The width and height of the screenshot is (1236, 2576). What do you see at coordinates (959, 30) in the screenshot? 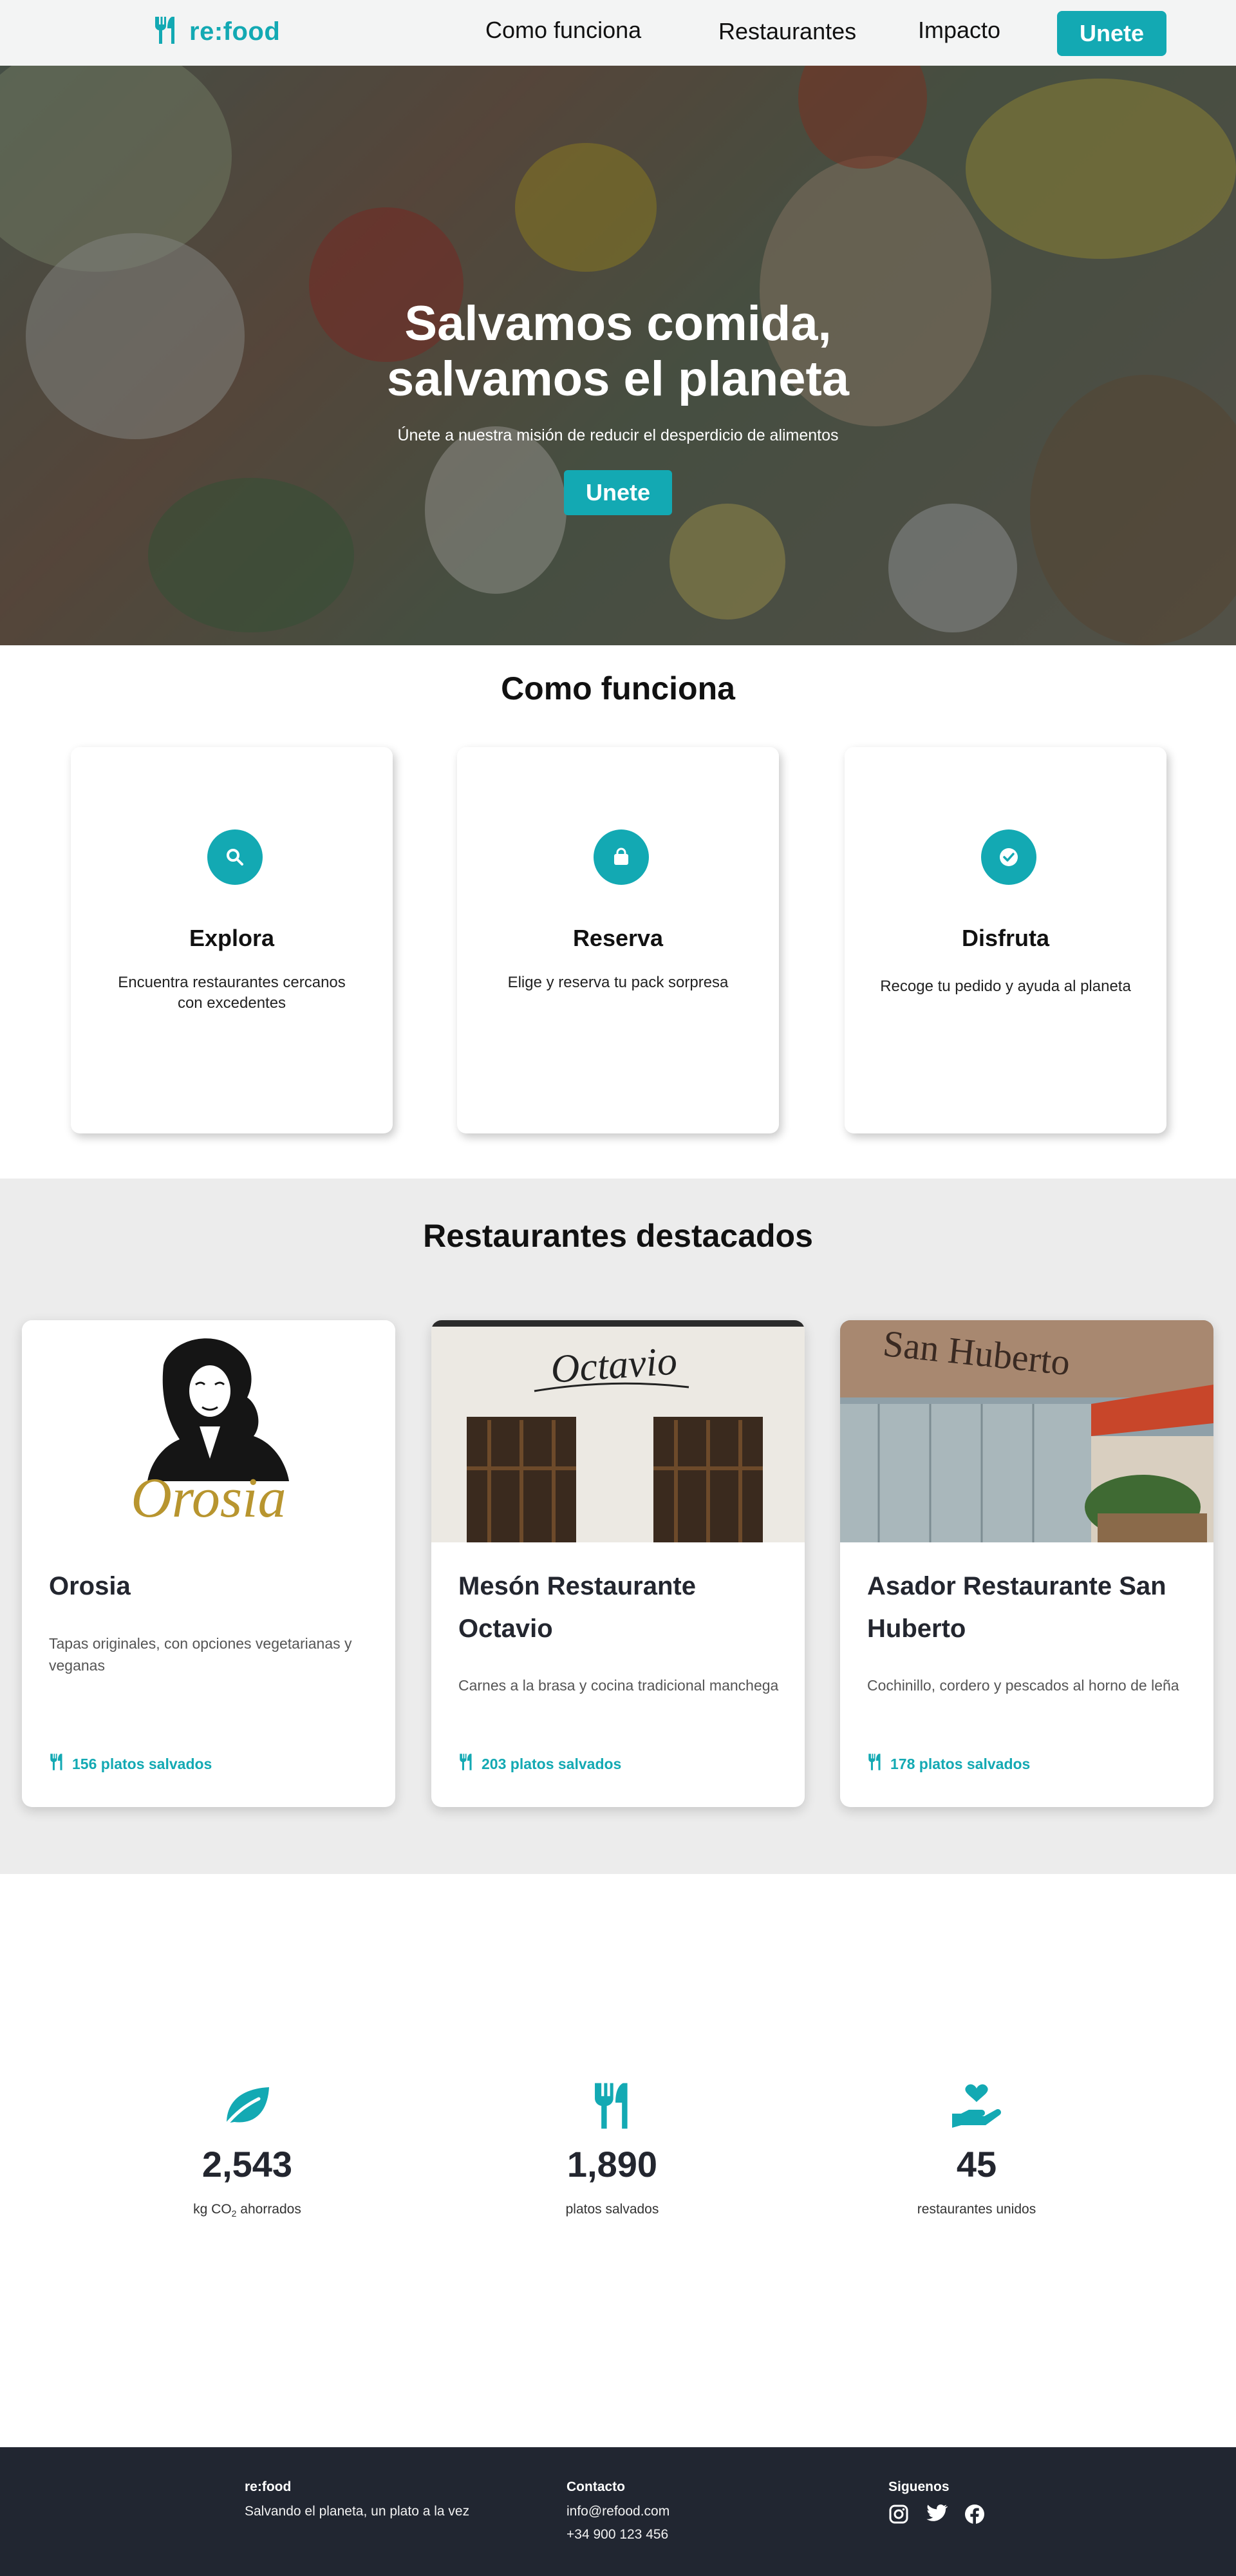
I see `nav-link-impacto: Impacto` at bounding box center [959, 30].